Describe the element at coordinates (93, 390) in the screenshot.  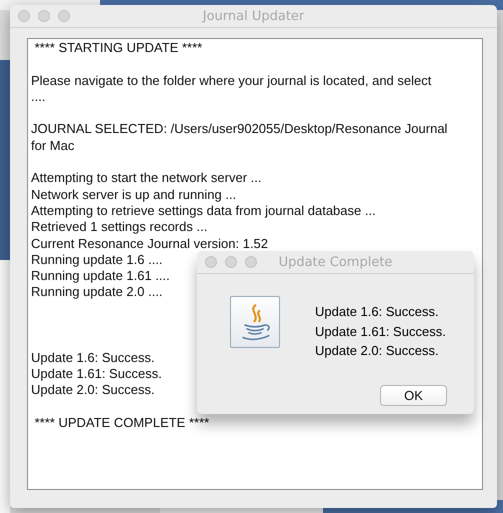
I see `log-line: Update 2.0: Success.` at that location.